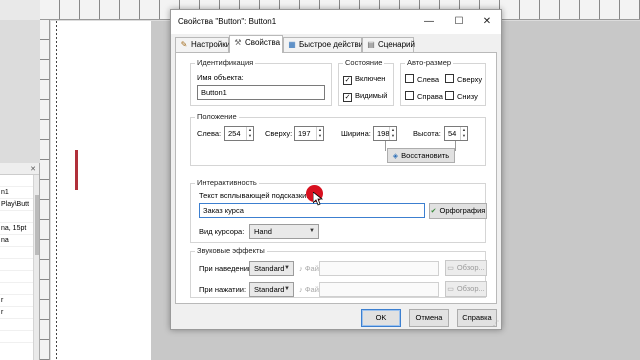  I want to click on script-icon: ▤, so click(371, 44).